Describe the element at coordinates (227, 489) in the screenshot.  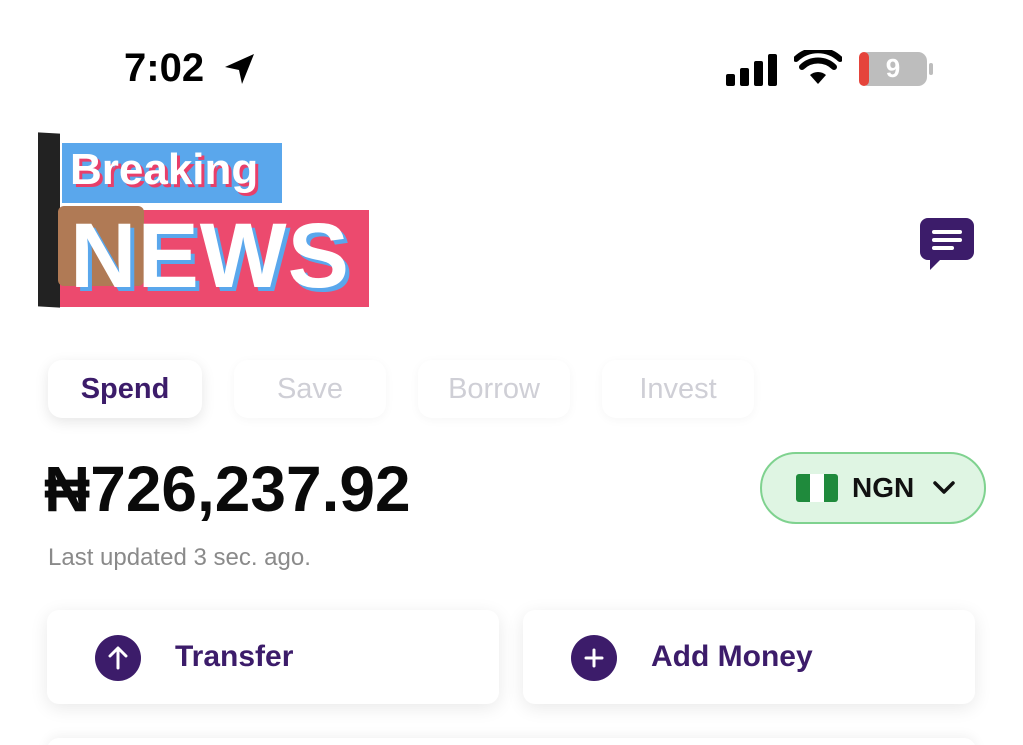
I see `balance-amount: ₦726,237.92` at that location.